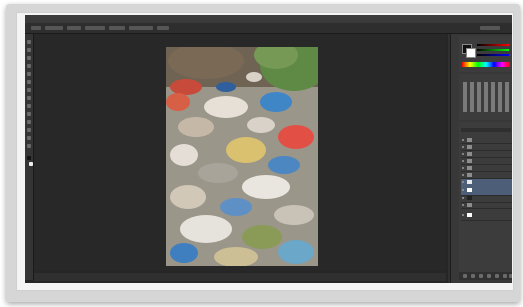  Describe the element at coordinates (268, 19) in the screenshot. I see `menu-bar` at that location.